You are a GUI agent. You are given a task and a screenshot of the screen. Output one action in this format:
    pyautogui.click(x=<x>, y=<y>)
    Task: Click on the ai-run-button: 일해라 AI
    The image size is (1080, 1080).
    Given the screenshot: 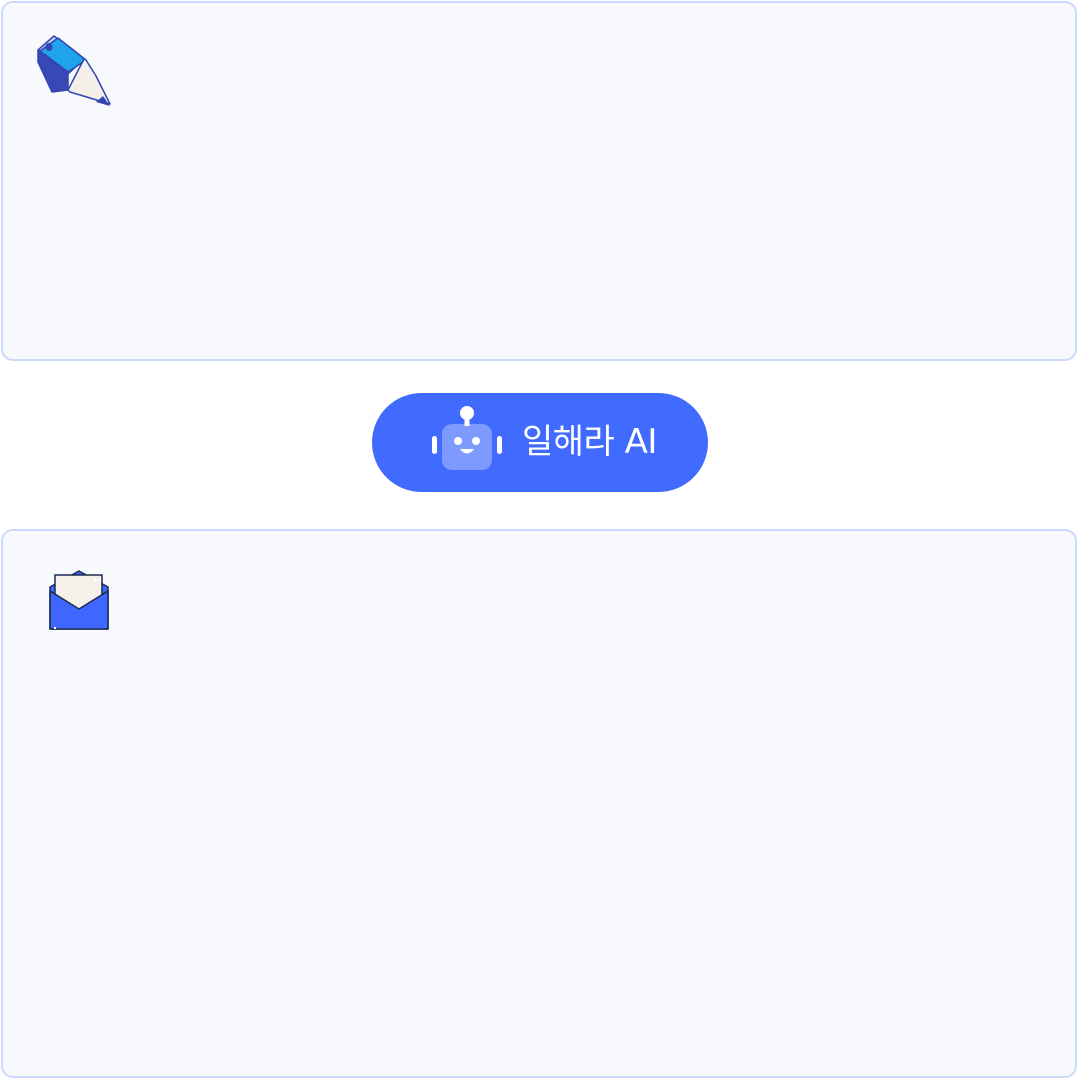 What is the action you would take?
    pyautogui.click(x=540, y=442)
    